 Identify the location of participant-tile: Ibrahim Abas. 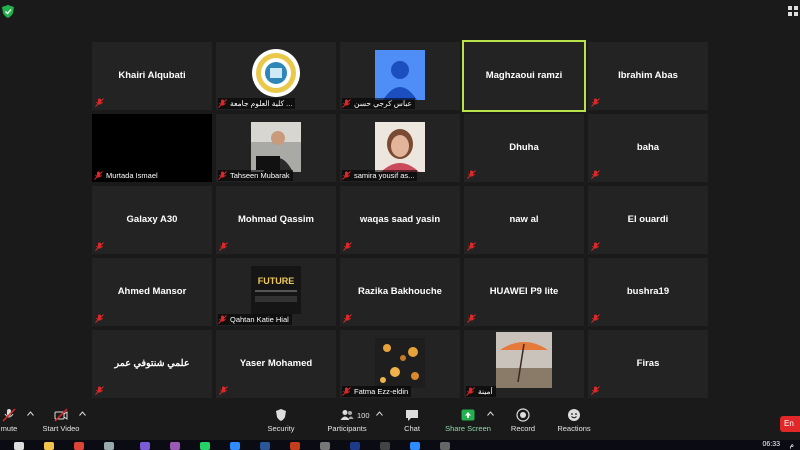
(648, 76).